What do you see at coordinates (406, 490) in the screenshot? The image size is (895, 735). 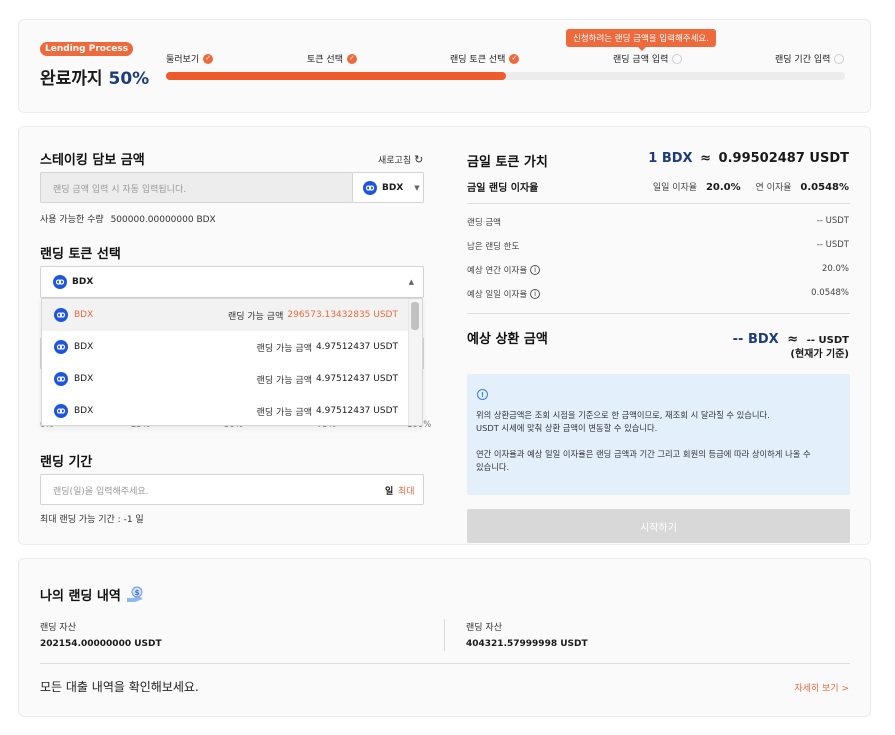 I see `period-max-button: 최대` at bounding box center [406, 490].